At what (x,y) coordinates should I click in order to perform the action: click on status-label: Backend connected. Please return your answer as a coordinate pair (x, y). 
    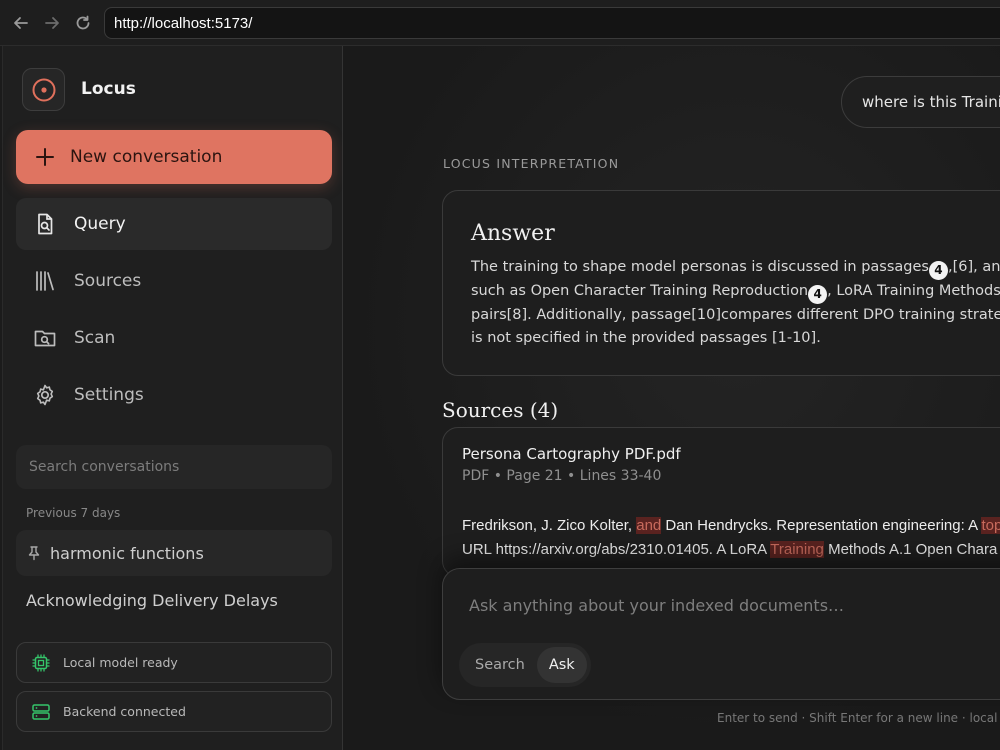
    Looking at the image, I should click on (124, 711).